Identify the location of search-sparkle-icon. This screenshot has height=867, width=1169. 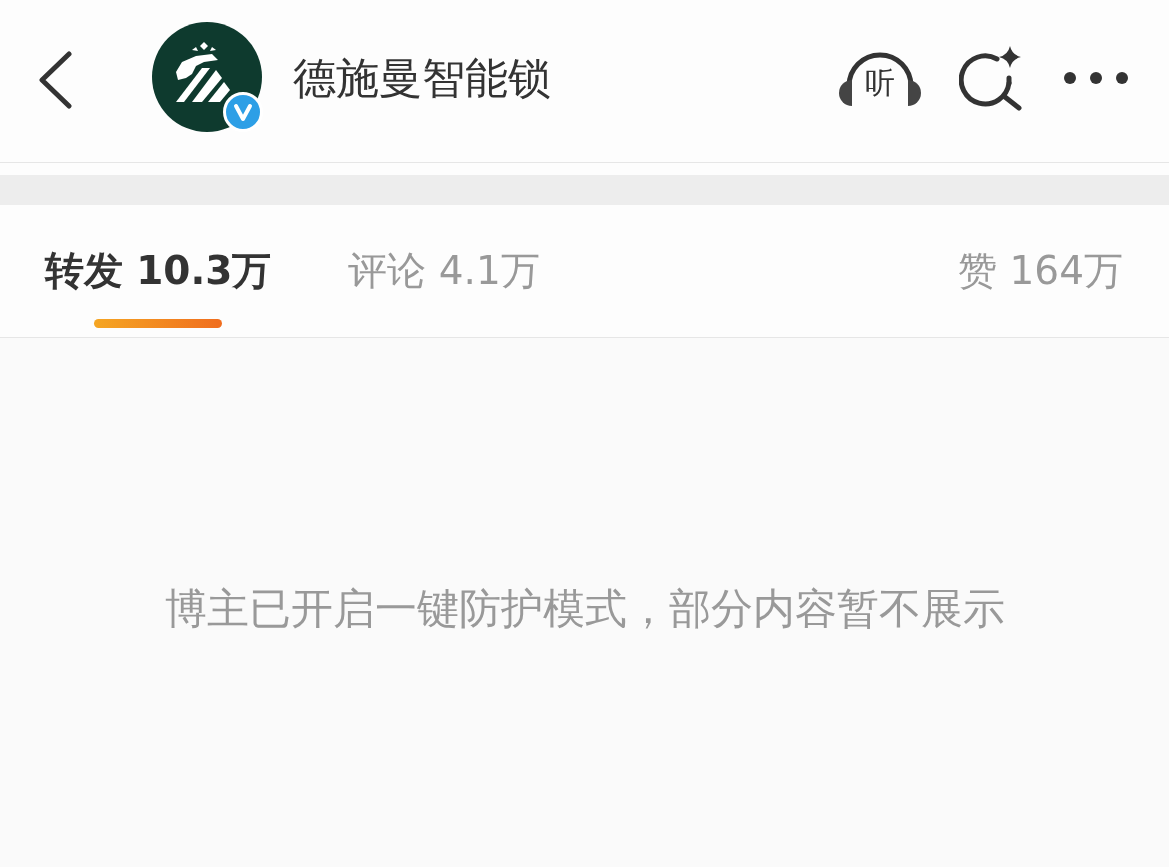
(992, 78).